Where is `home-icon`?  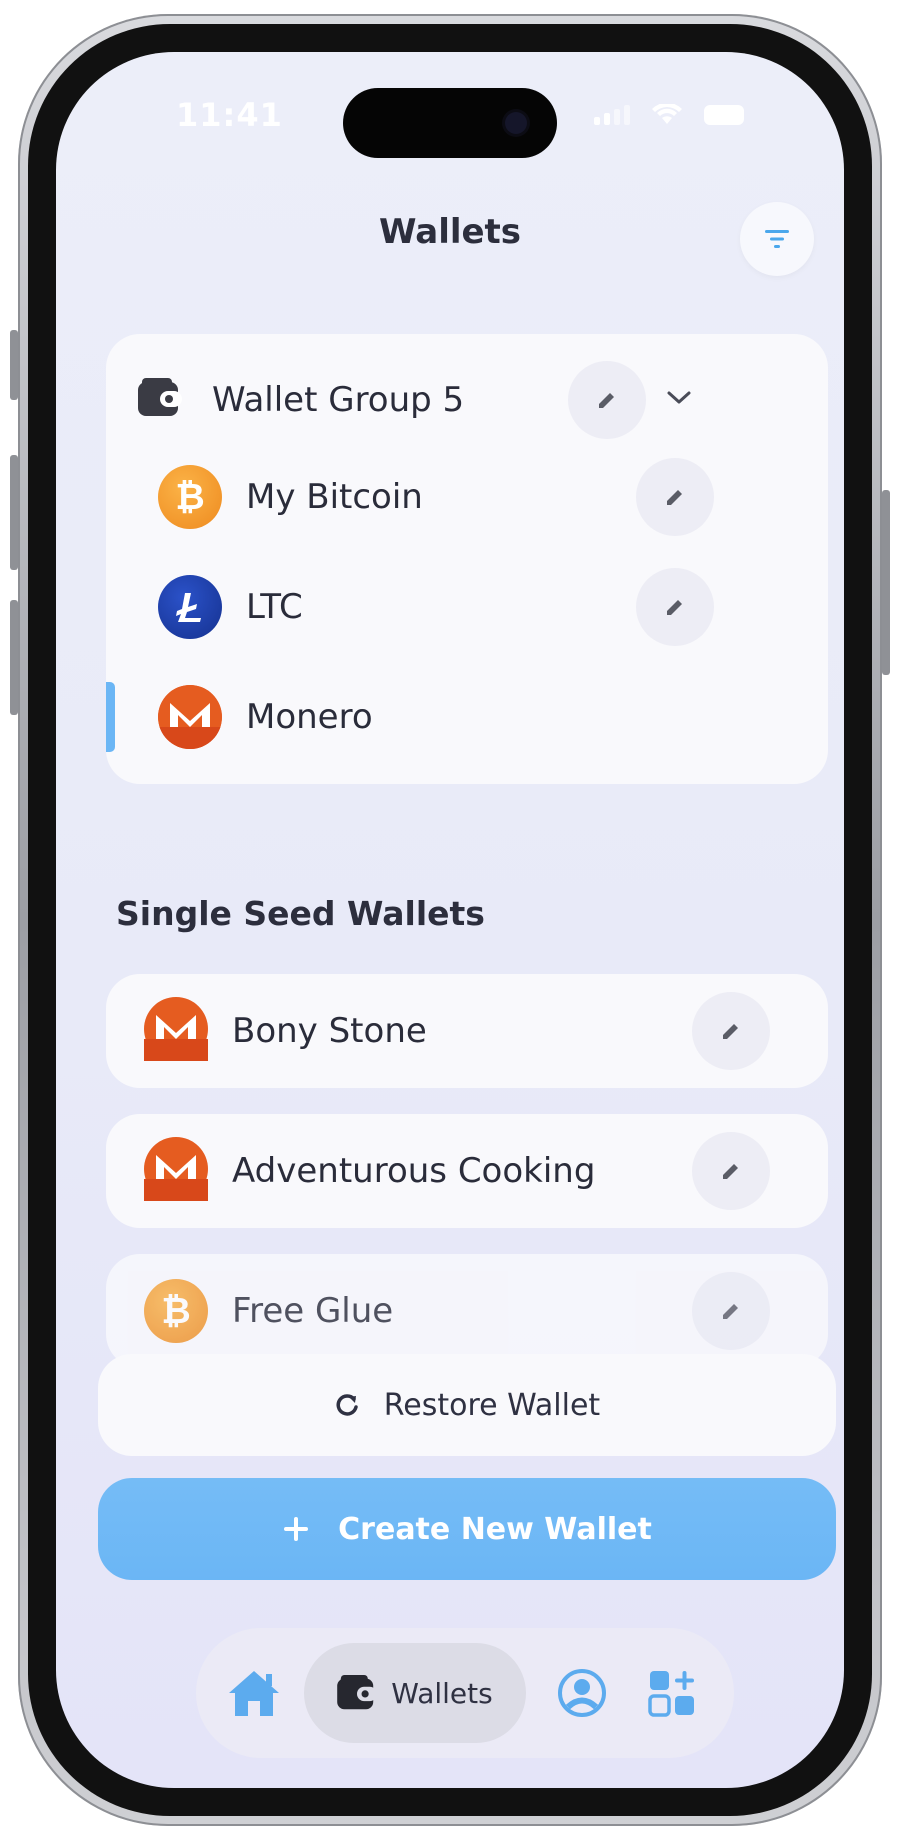 home-icon is located at coordinates (254, 1693).